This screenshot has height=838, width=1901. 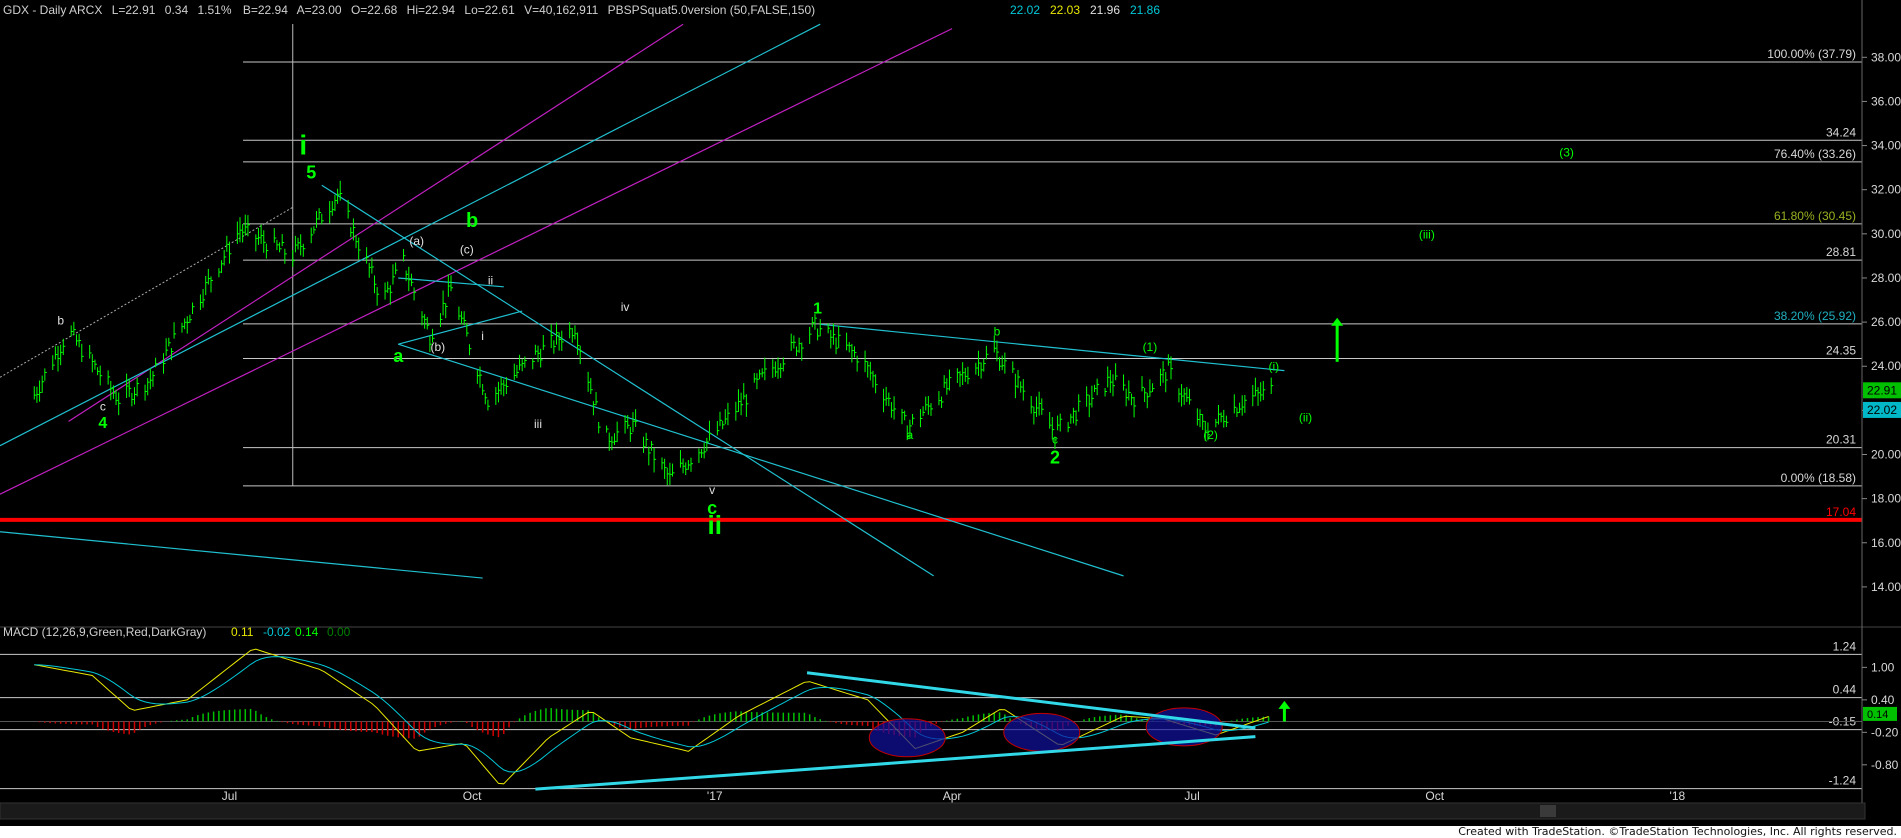 I want to click on header-volume: V=40,162,911, so click(x=561, y=10).